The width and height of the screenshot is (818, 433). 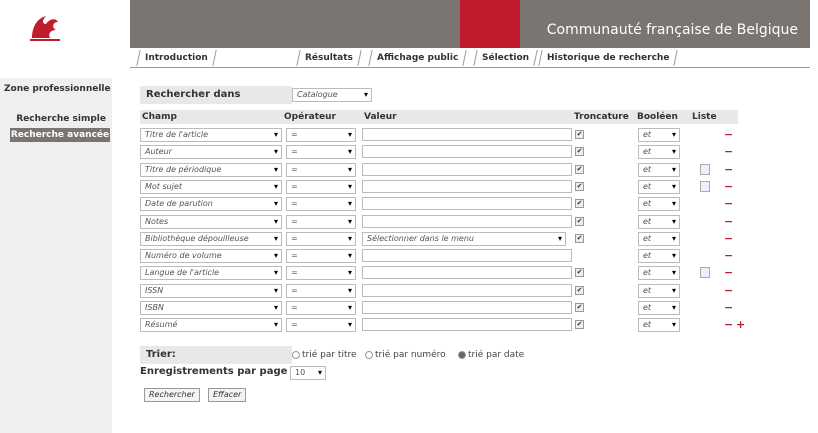 What do you see at coordinates (61, 119) in the screenshot?
I see `sidebar-item-recherche-simple: Recherche simple` at bounding box center [61, 119].